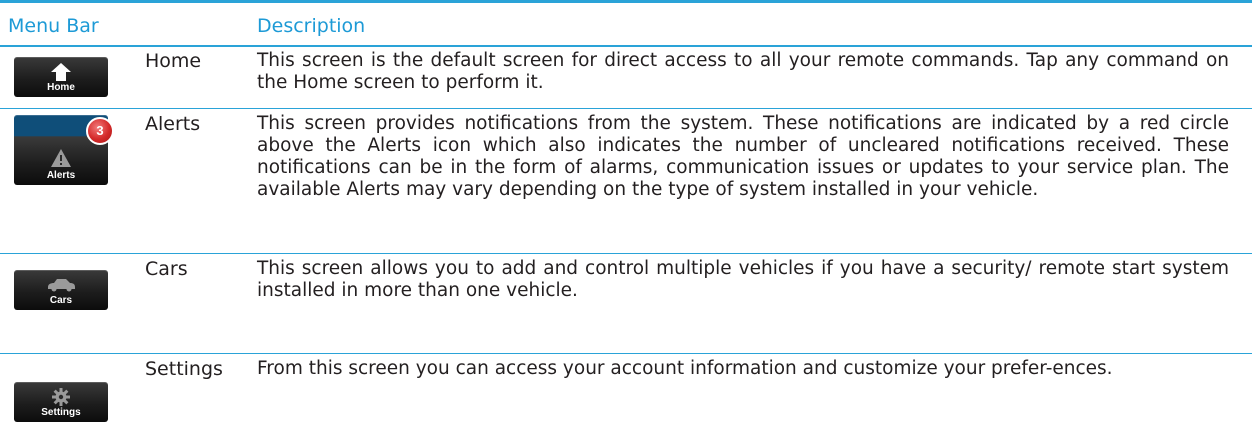 Image resolution: width=1252 pixels, height=442 pixels. Describe the element at coordinates (61, 77) in the screenshot. I see `home-button: Home` at that location.